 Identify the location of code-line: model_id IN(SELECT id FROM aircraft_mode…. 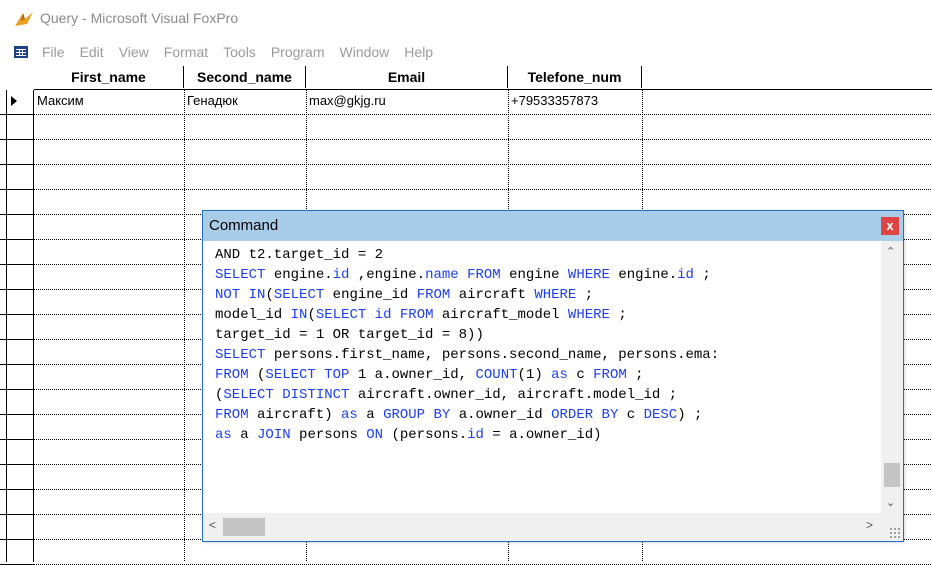
(421, 315).